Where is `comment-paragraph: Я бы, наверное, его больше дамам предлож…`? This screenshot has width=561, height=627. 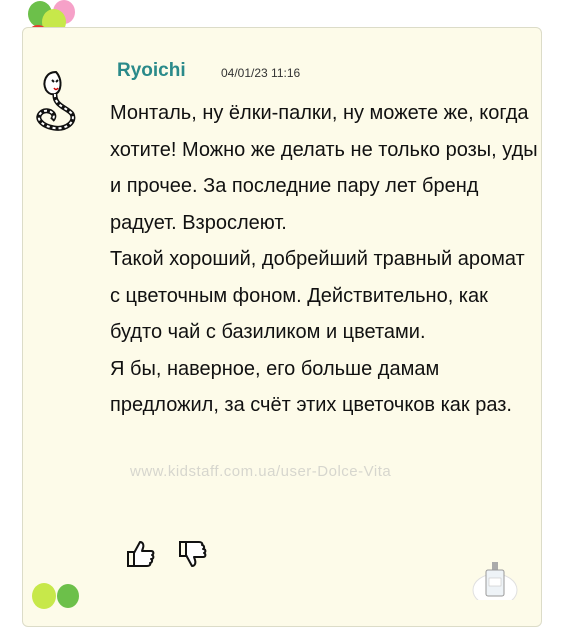
comment-paragraph: Я бы, наверное, его больше дамам предлож… is located at coordinates (311, 387).